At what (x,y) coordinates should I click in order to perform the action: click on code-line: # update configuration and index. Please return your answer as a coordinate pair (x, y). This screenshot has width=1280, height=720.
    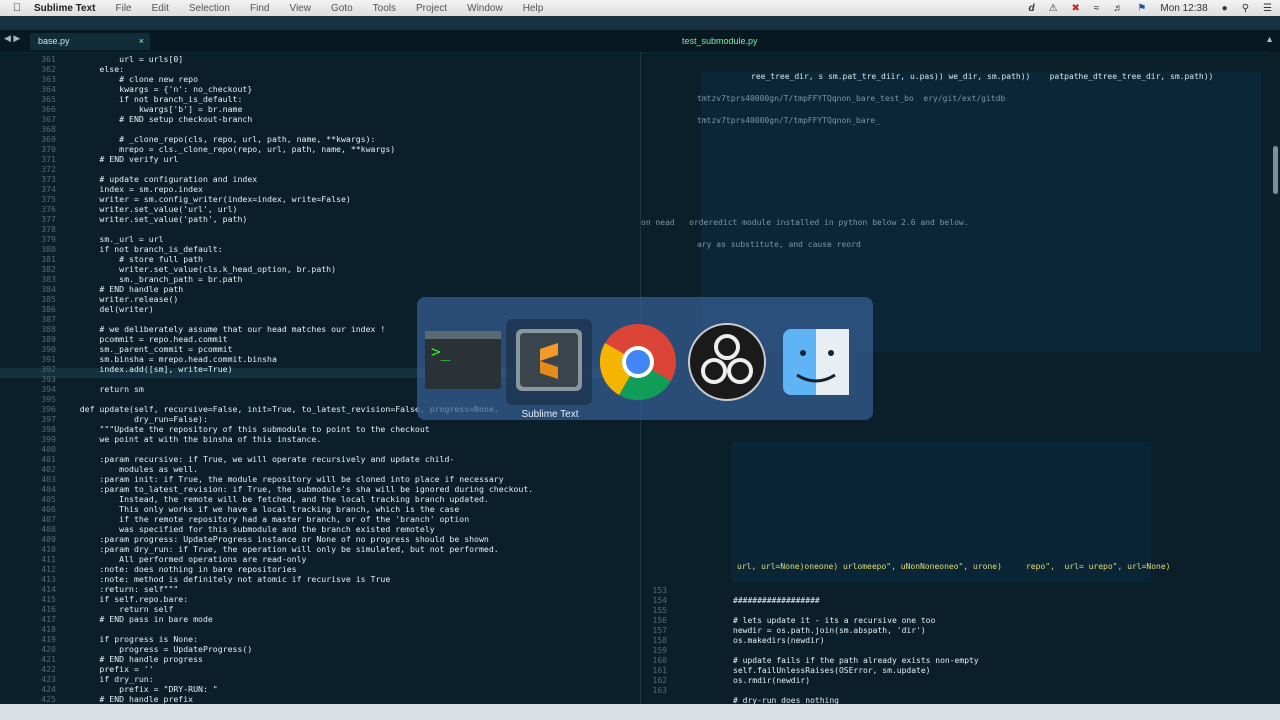
    Looking at the image, I should click on (296, 179).